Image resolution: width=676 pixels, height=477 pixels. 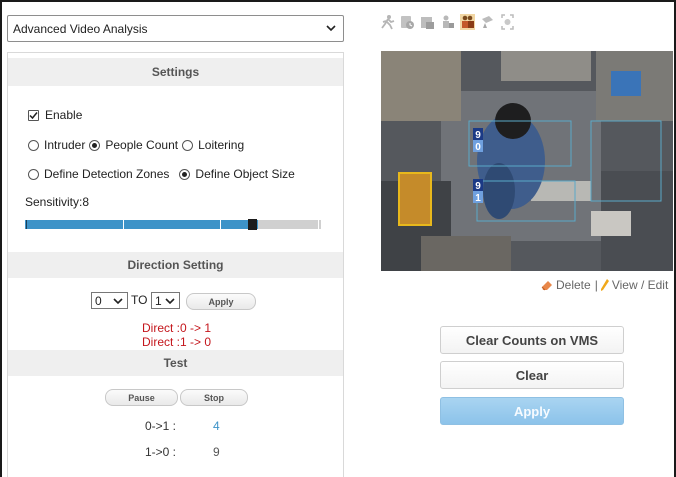 What do you see at coordinates (175, 363) in the screenshot?
I see `test-header: Test` at bounding box center [175, 363].